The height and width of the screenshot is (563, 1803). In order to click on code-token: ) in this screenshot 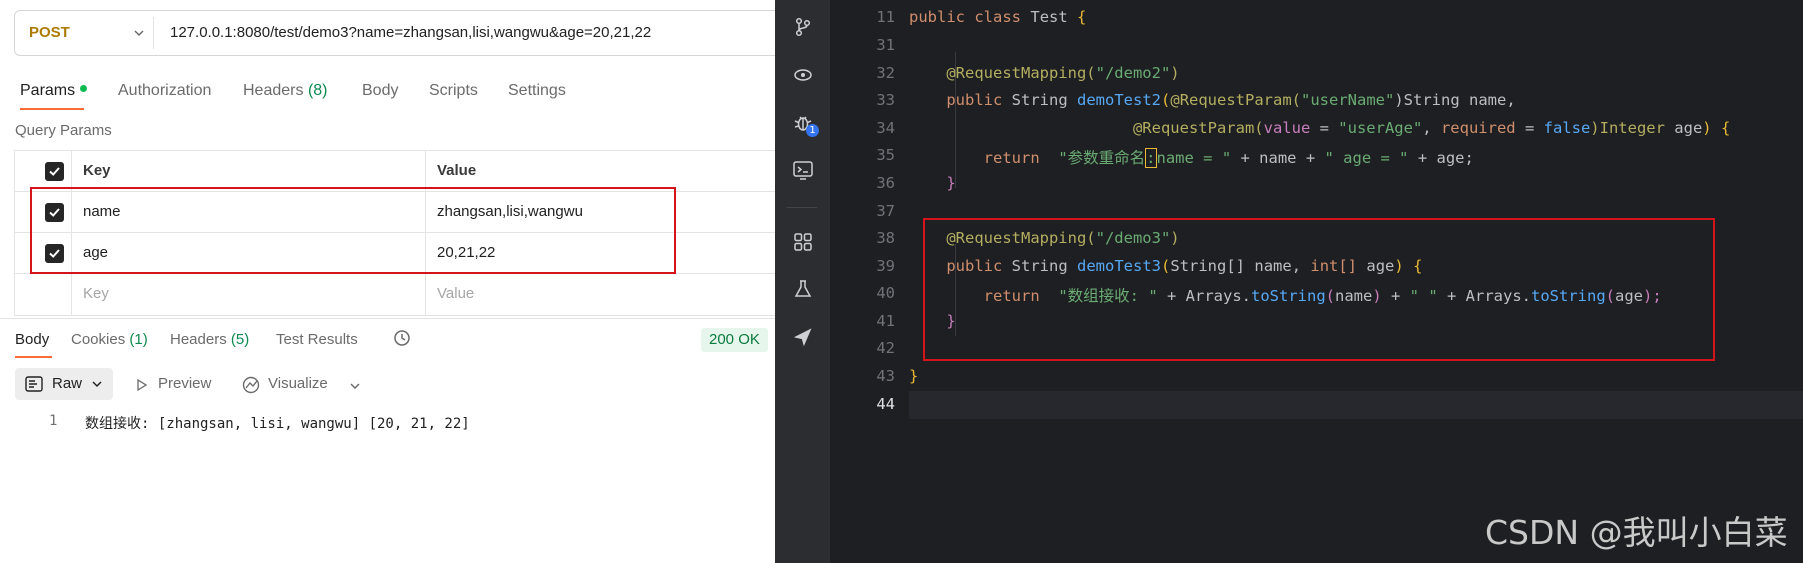, I will do `click(1707, 128)`.